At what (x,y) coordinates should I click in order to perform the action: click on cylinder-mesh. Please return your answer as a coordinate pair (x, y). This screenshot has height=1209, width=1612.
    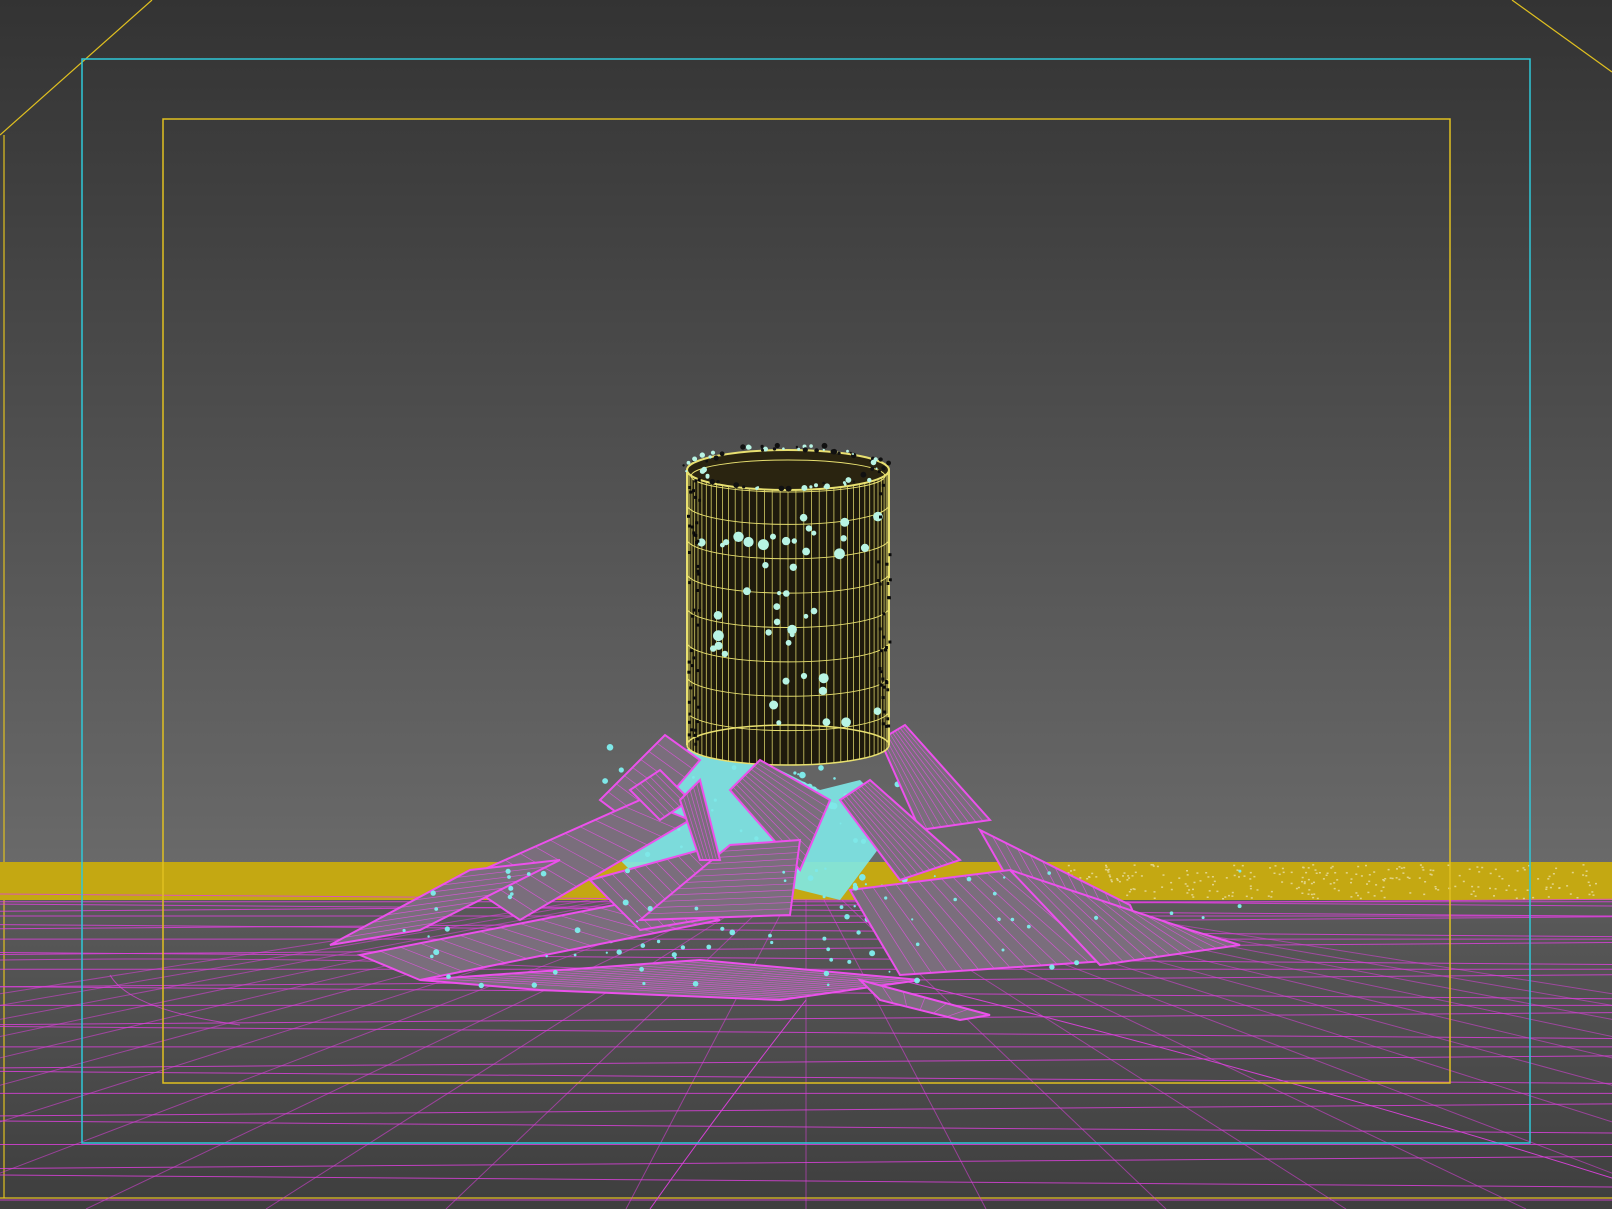
    Looking at the image, I should click on (787, 604).